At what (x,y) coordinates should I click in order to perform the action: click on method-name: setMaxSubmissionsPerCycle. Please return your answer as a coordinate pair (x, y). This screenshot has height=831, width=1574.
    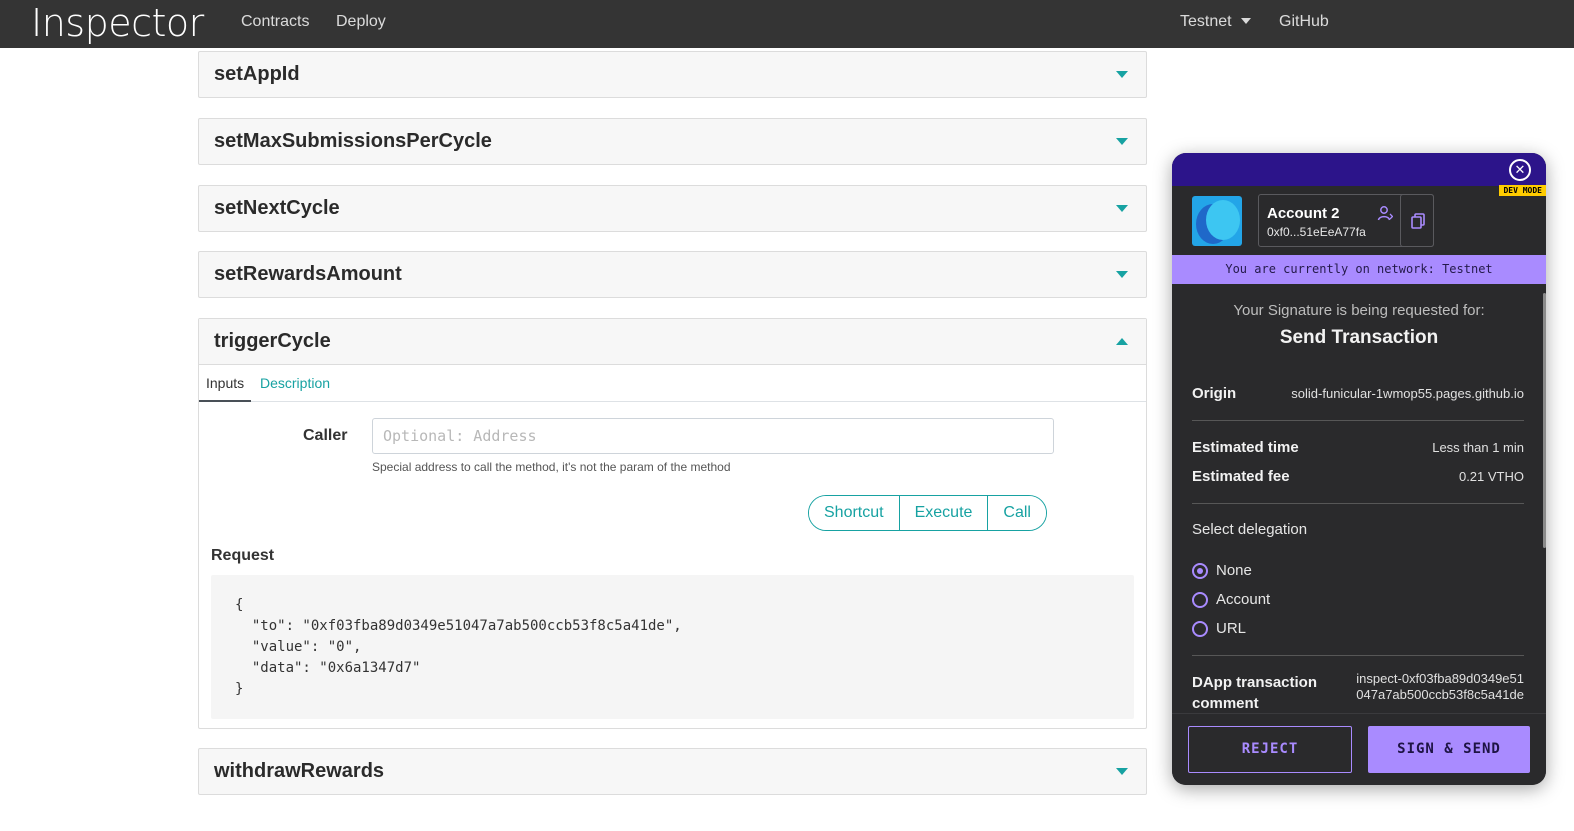
    Looking at the image, I should click on (353, 141).